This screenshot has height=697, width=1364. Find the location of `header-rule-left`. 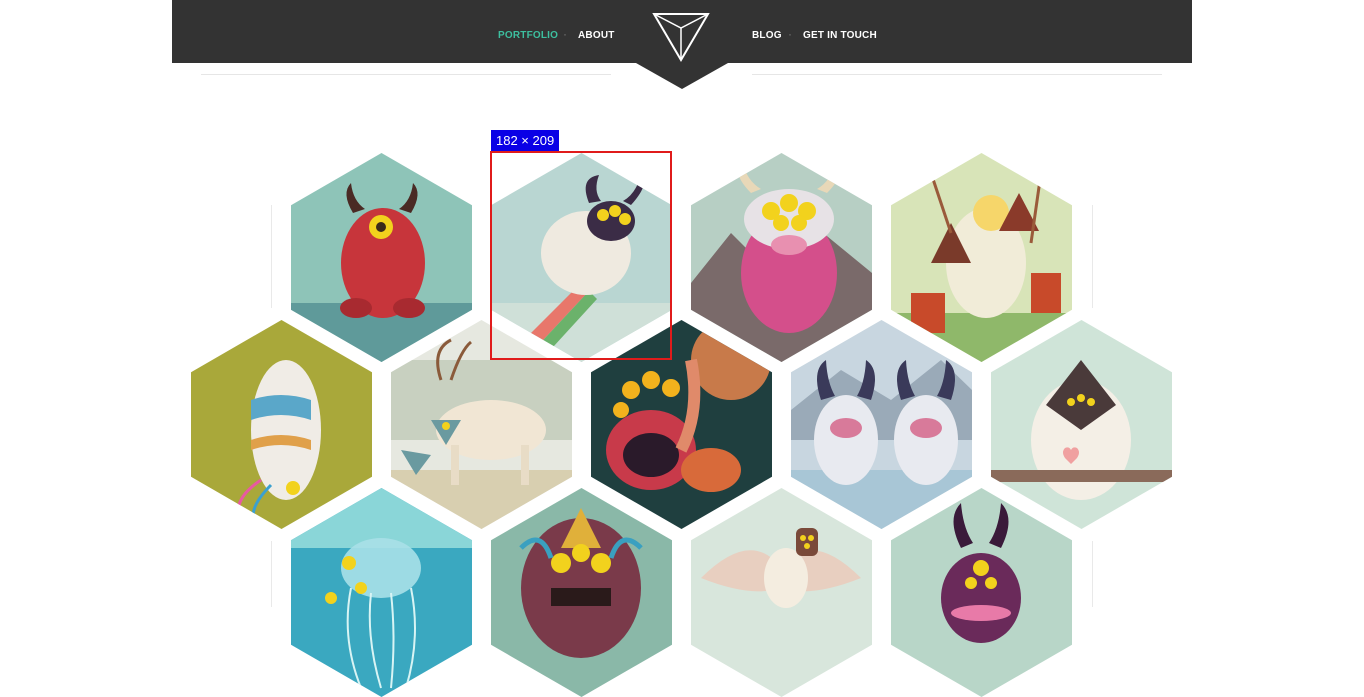

header-rule-left is located at coordinates (406, 74).